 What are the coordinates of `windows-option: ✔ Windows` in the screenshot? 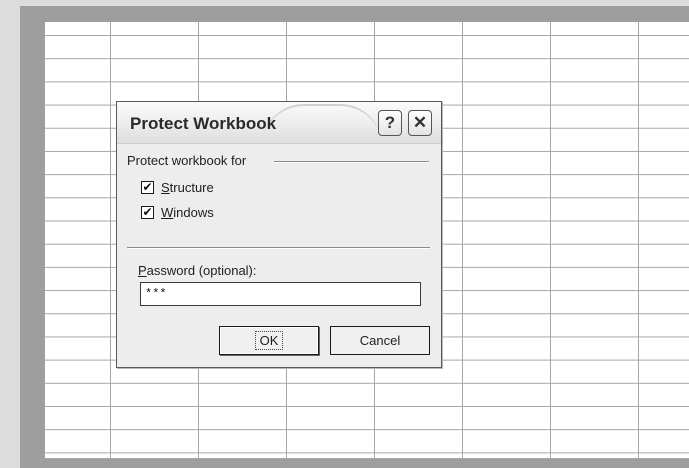 It's located at (177, 212).